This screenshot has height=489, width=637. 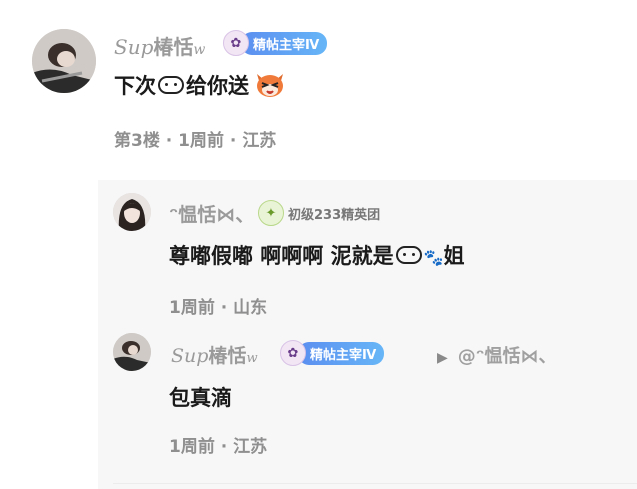 I want to click on reply-to: ▶ @ᵔ愠恬⋈、, so click(x=497, y=355).